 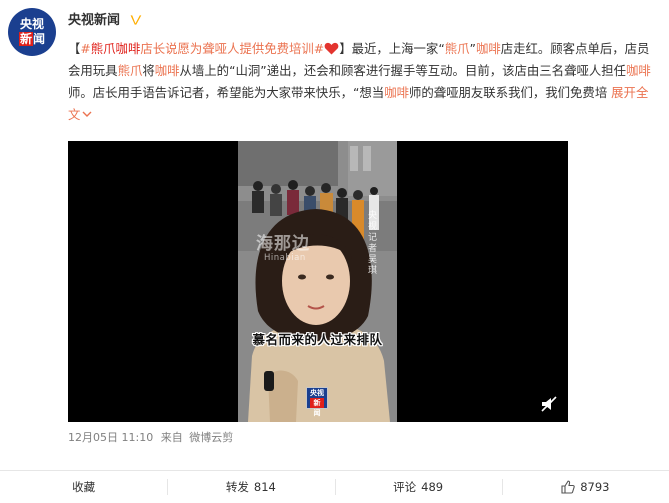 What do you see at coordinates (171, 437) in the screenshot?
I see `post-source-label: 来自` at bounding box center [171, 437].